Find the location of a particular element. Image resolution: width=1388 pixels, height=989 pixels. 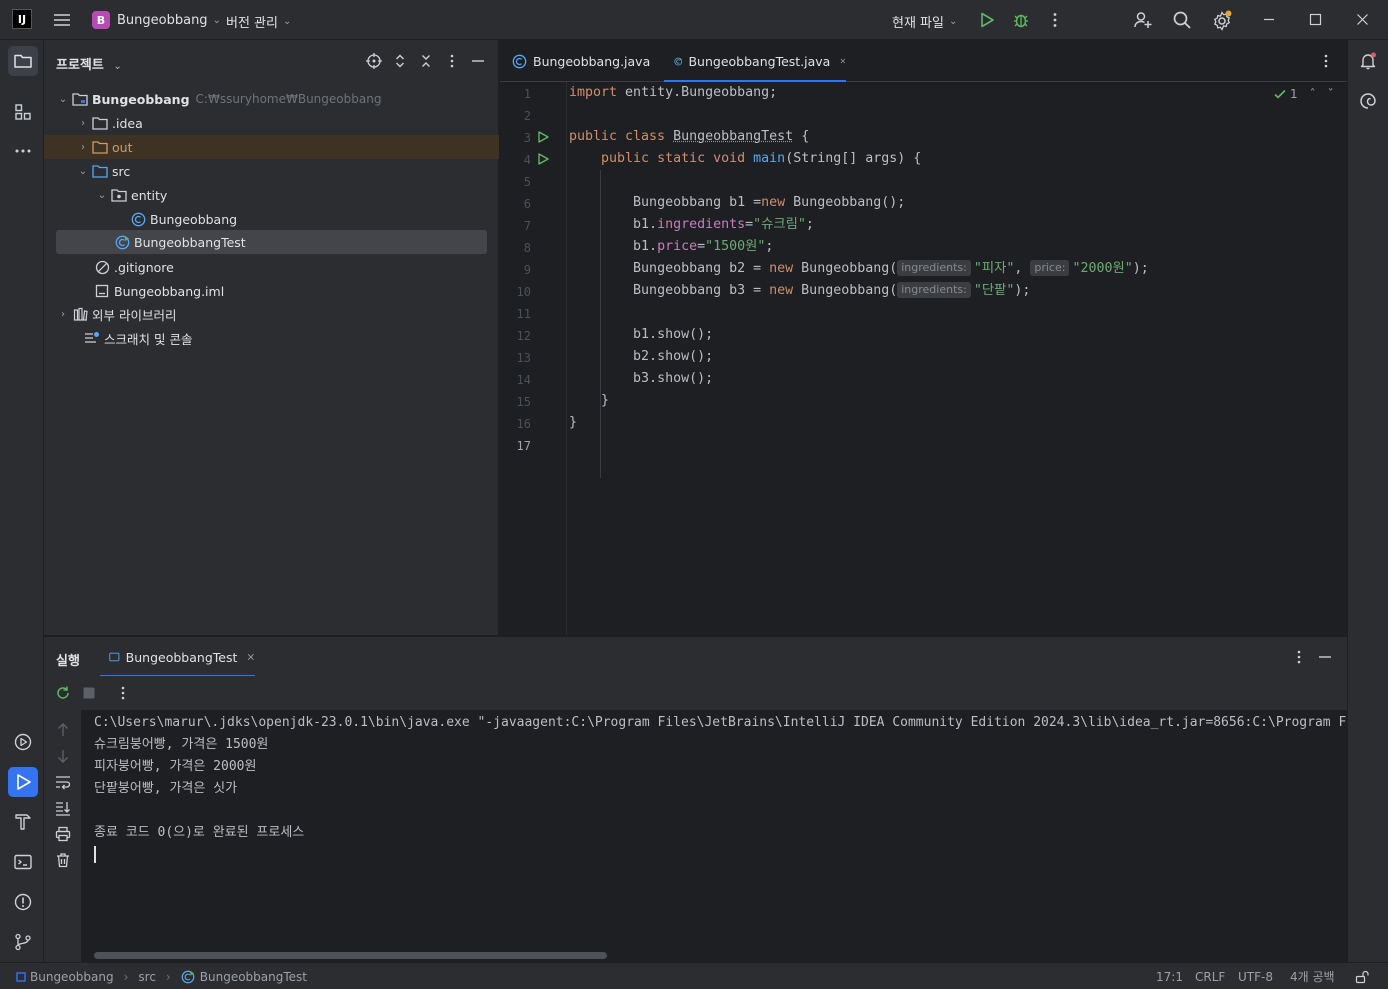

tree-item-project-root: ⌄ Bungeobbang C:₩ssuryhome₩Bungeobbang is located at coordinates (271, 99).